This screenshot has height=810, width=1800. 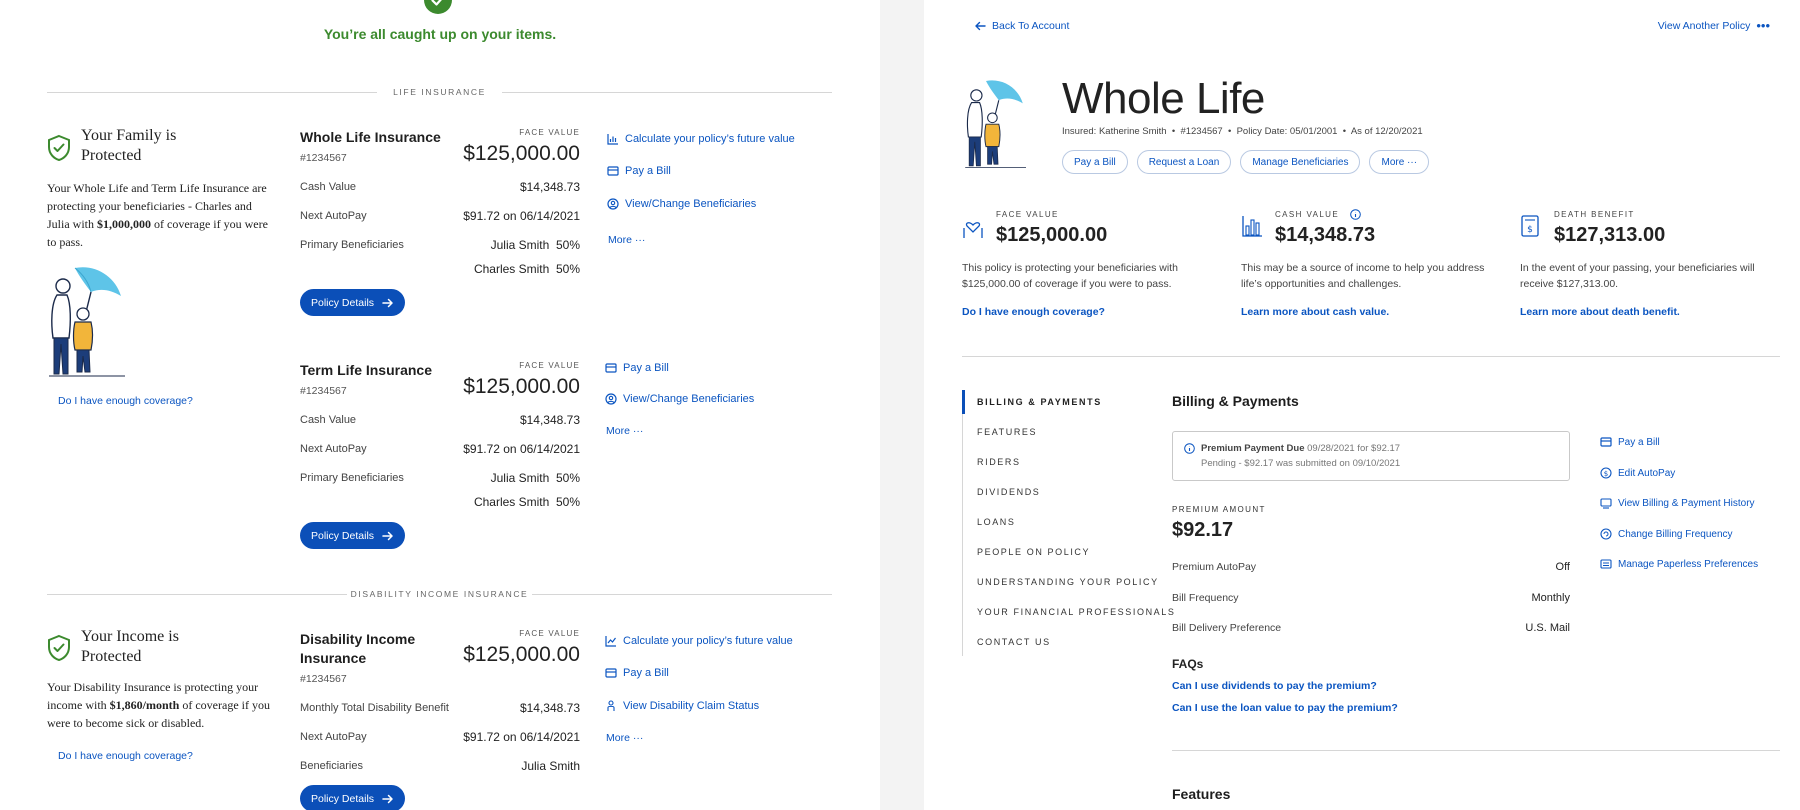 I want to click on action-claim-status: View Disability Claim Status, so click(x=682, y=706).